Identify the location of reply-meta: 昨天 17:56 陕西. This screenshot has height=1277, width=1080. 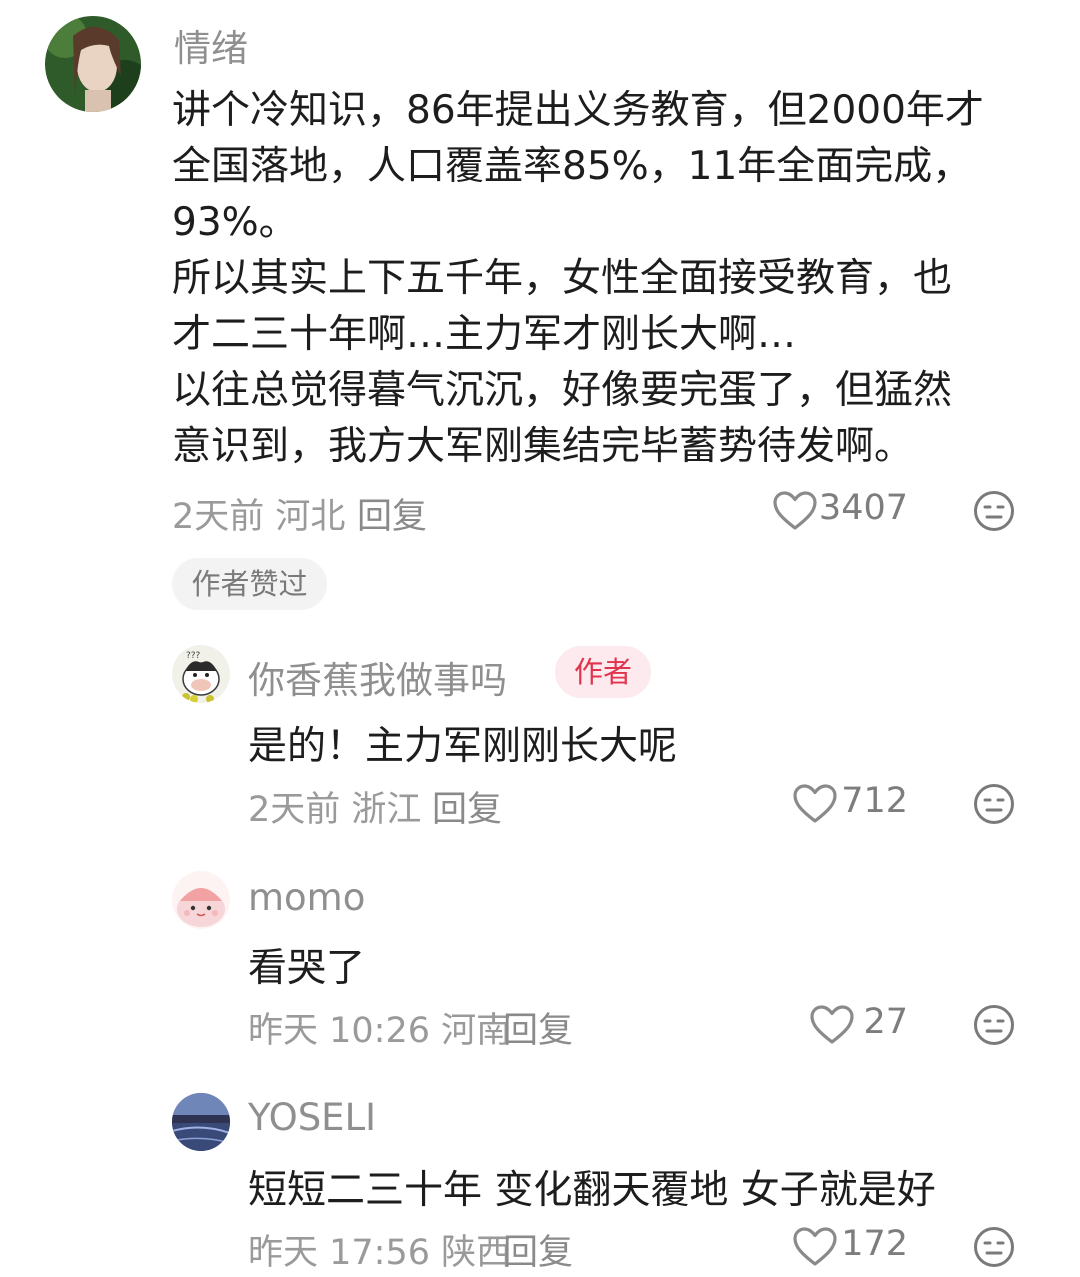
(380, 1253).